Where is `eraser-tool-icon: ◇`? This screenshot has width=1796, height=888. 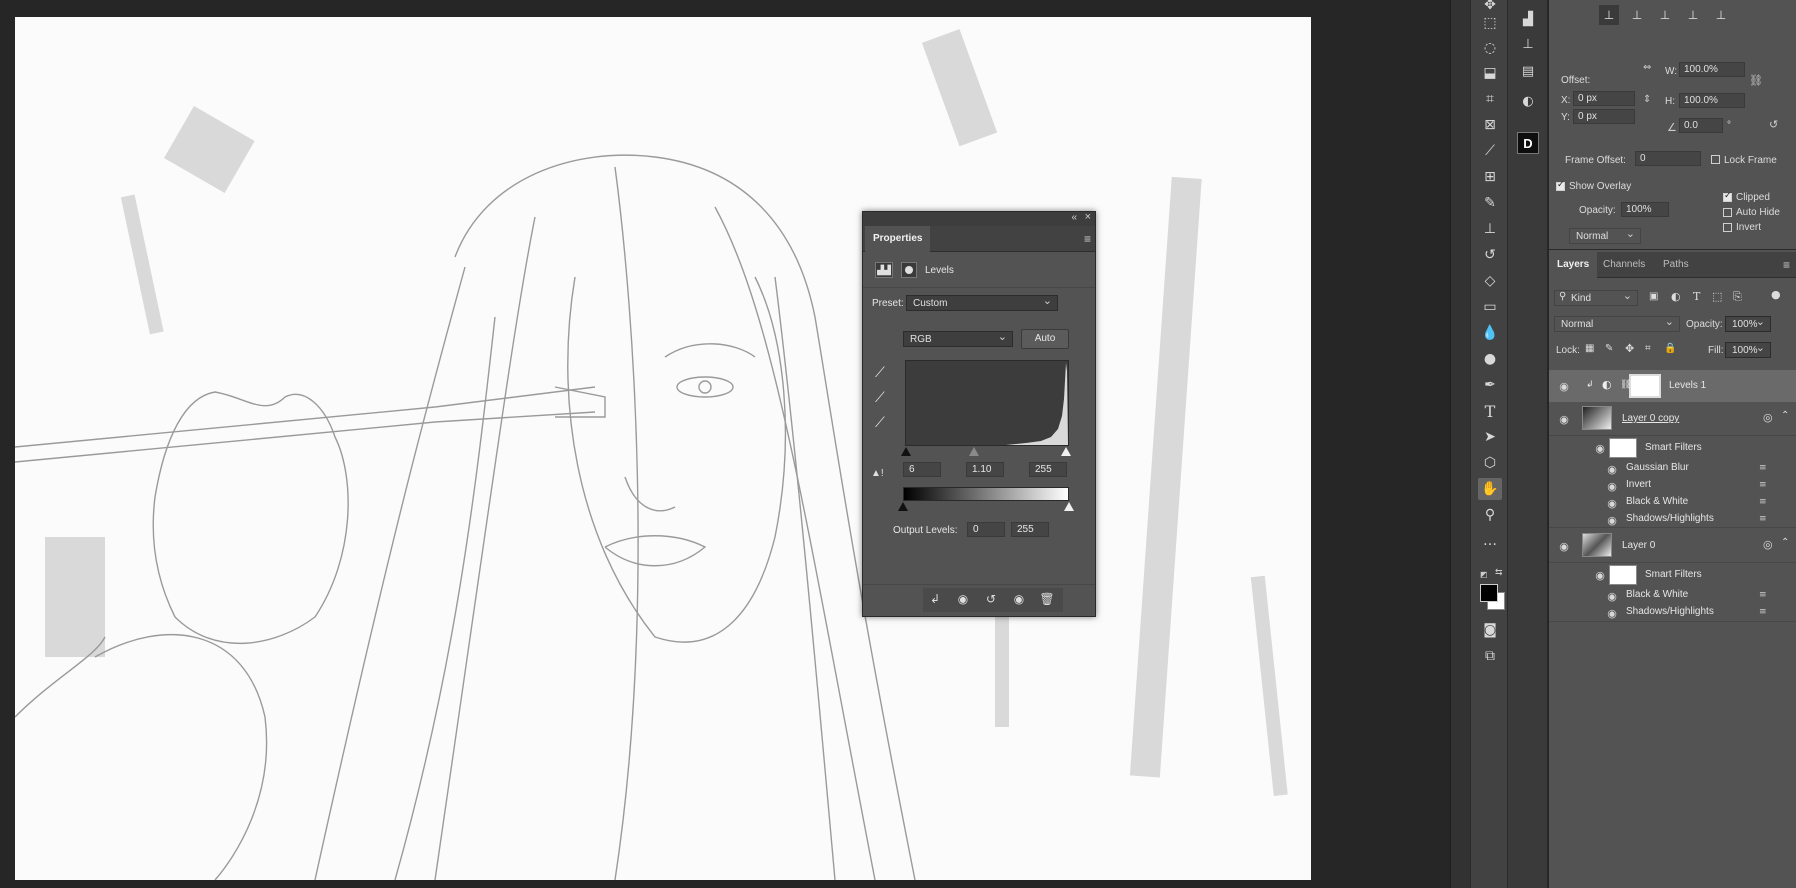 eraser-tool-icon: ◇ is located at coordinates (1490, 281).